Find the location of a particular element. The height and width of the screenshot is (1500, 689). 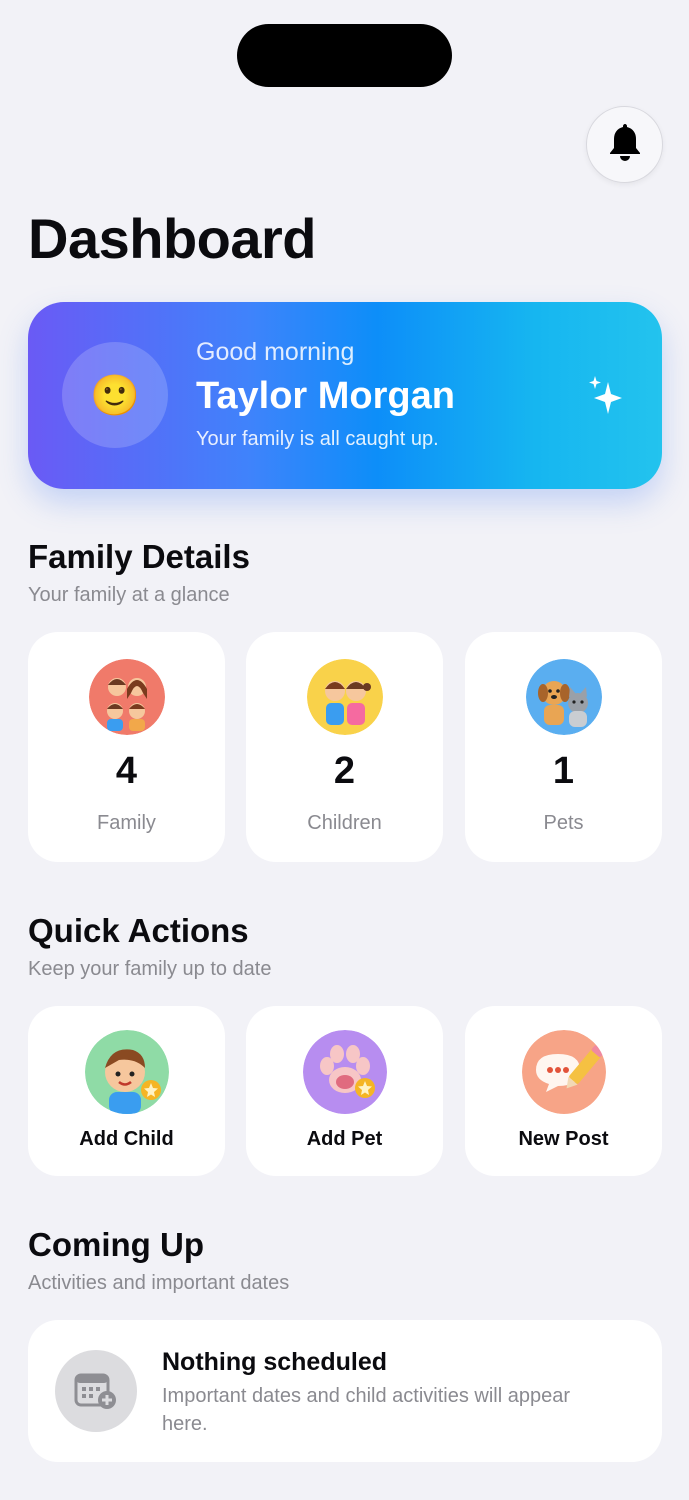

greeting-message: Your family is all caught up. is located at coordinates (317, 439).